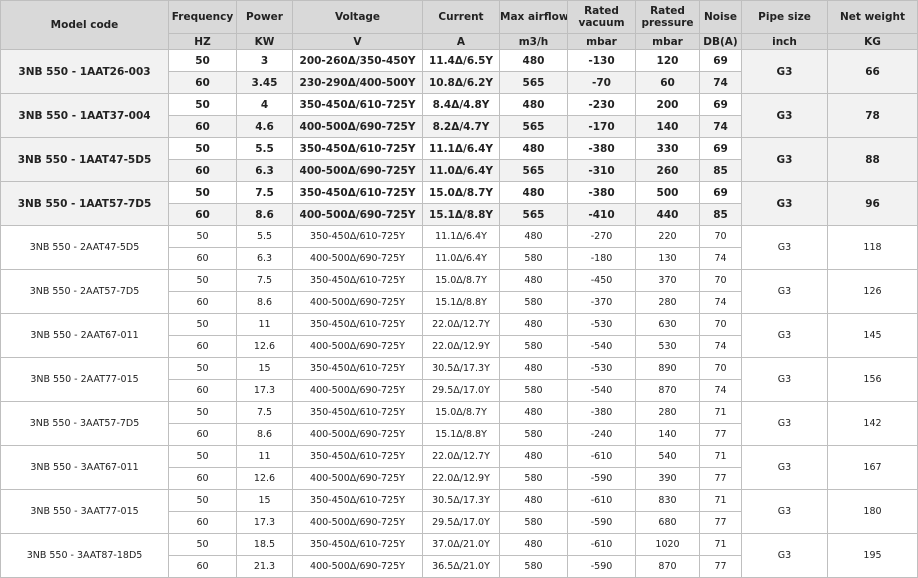 The height and width of the screenshot is (578, 918). I want to click on model-code-cell: 3NB 550 - 3AAT87-18D5, so click(84, 555).